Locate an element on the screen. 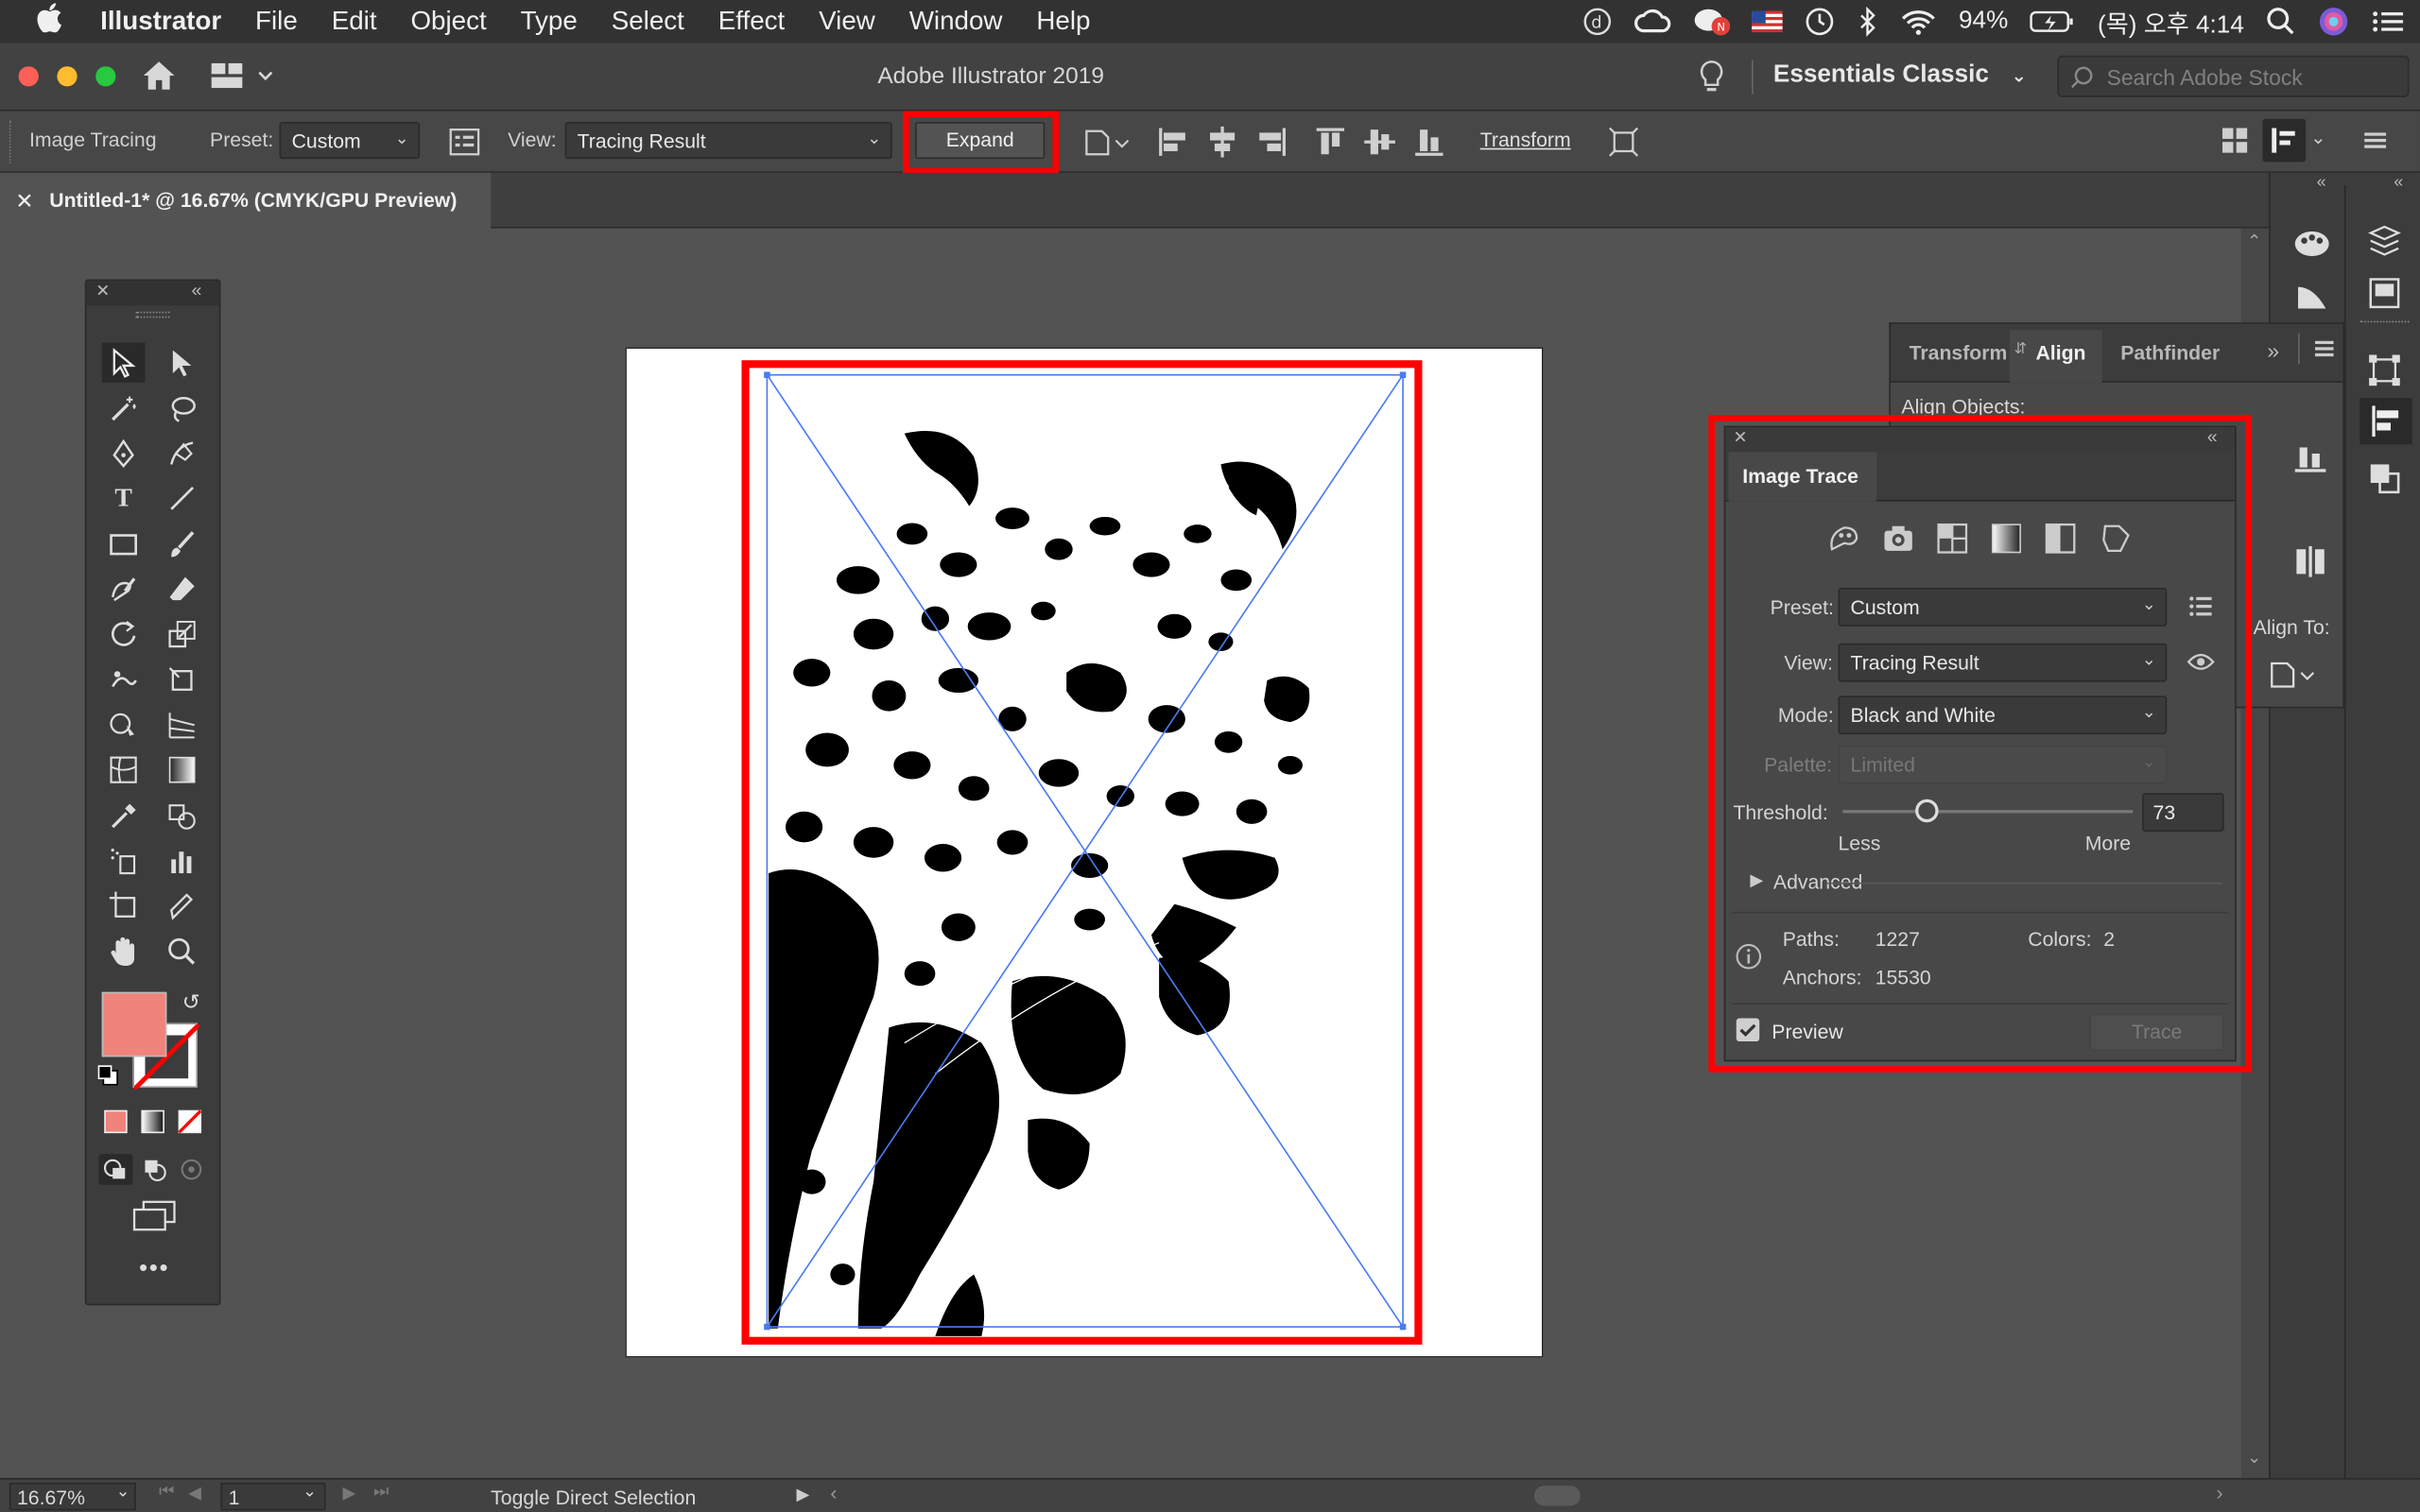  transform-panel-icon is located at coordinates (2384, 374).